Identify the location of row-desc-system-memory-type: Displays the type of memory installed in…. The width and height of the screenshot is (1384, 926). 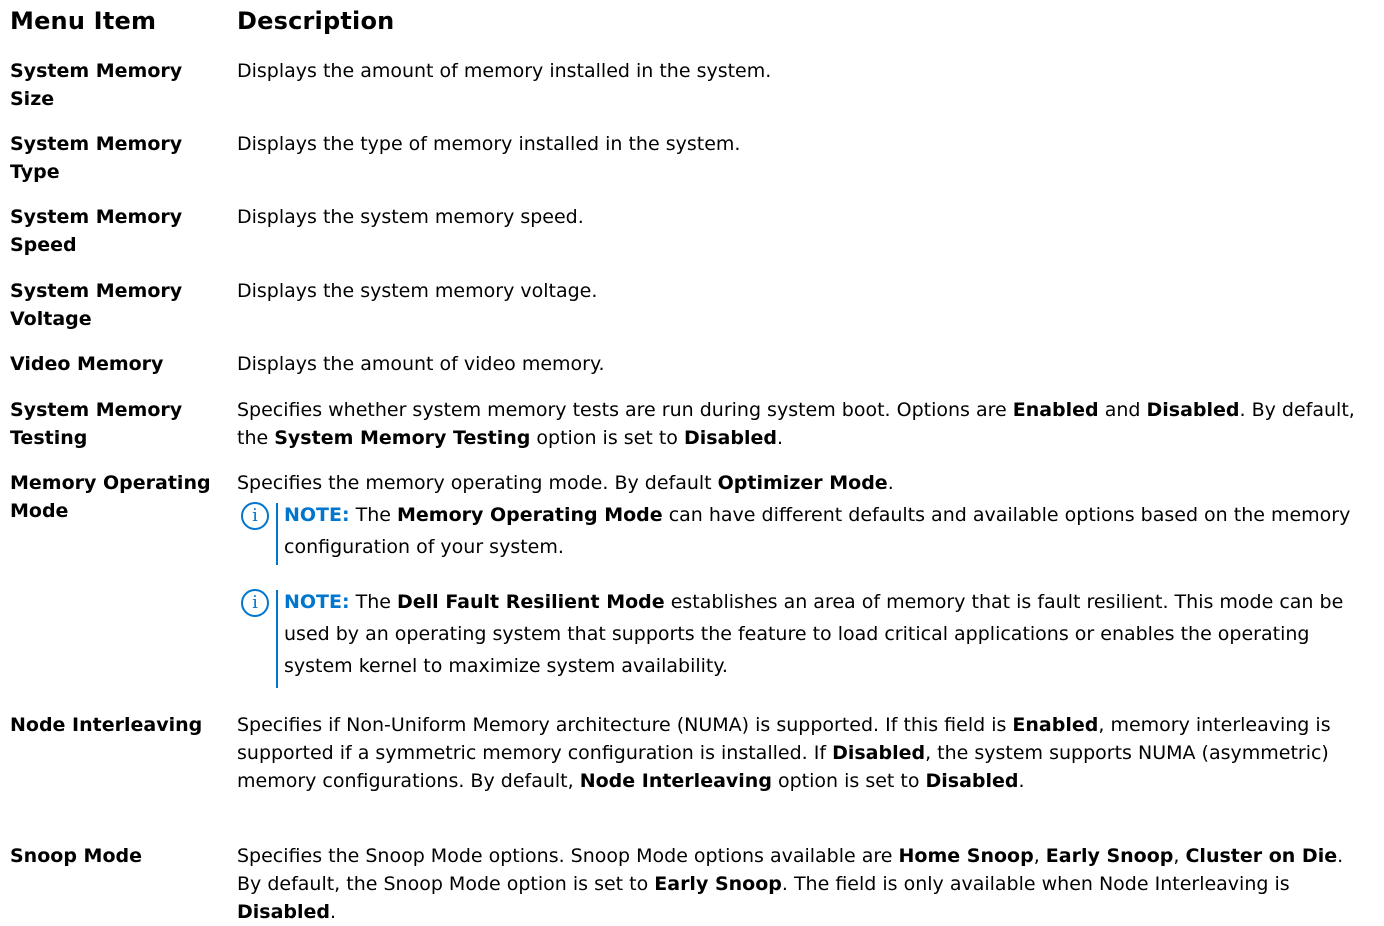
(489, 144).